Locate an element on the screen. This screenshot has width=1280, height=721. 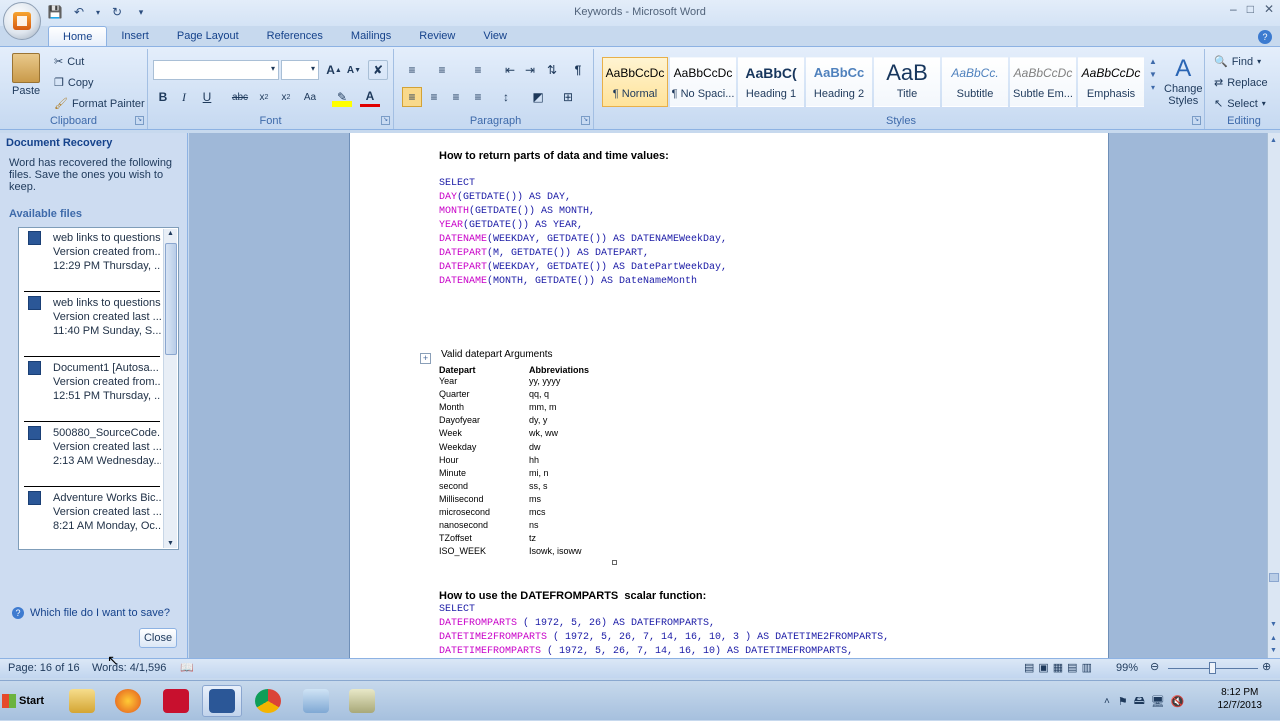
which-file-help-link: ? Which file do I want to save? is located at coordinates (91, 613).